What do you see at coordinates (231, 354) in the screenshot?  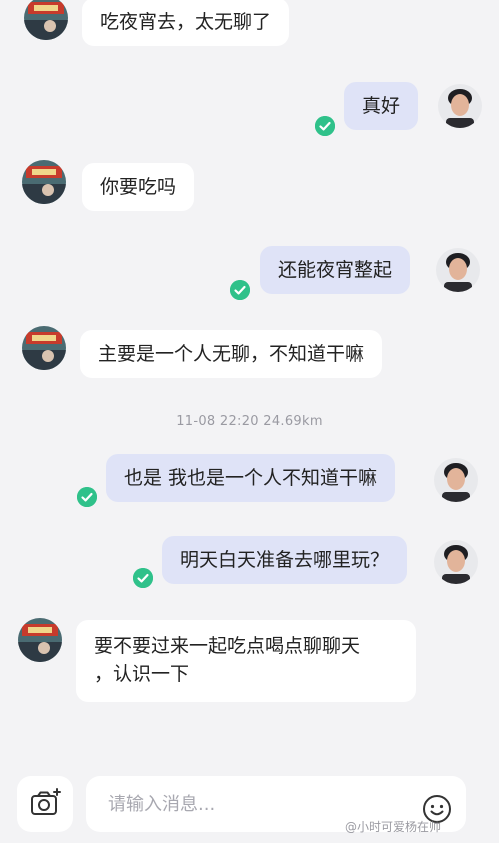 I see `message-bubble: 主要是一个人无聊，不知道干嘛` at bounding box center [231, 354].